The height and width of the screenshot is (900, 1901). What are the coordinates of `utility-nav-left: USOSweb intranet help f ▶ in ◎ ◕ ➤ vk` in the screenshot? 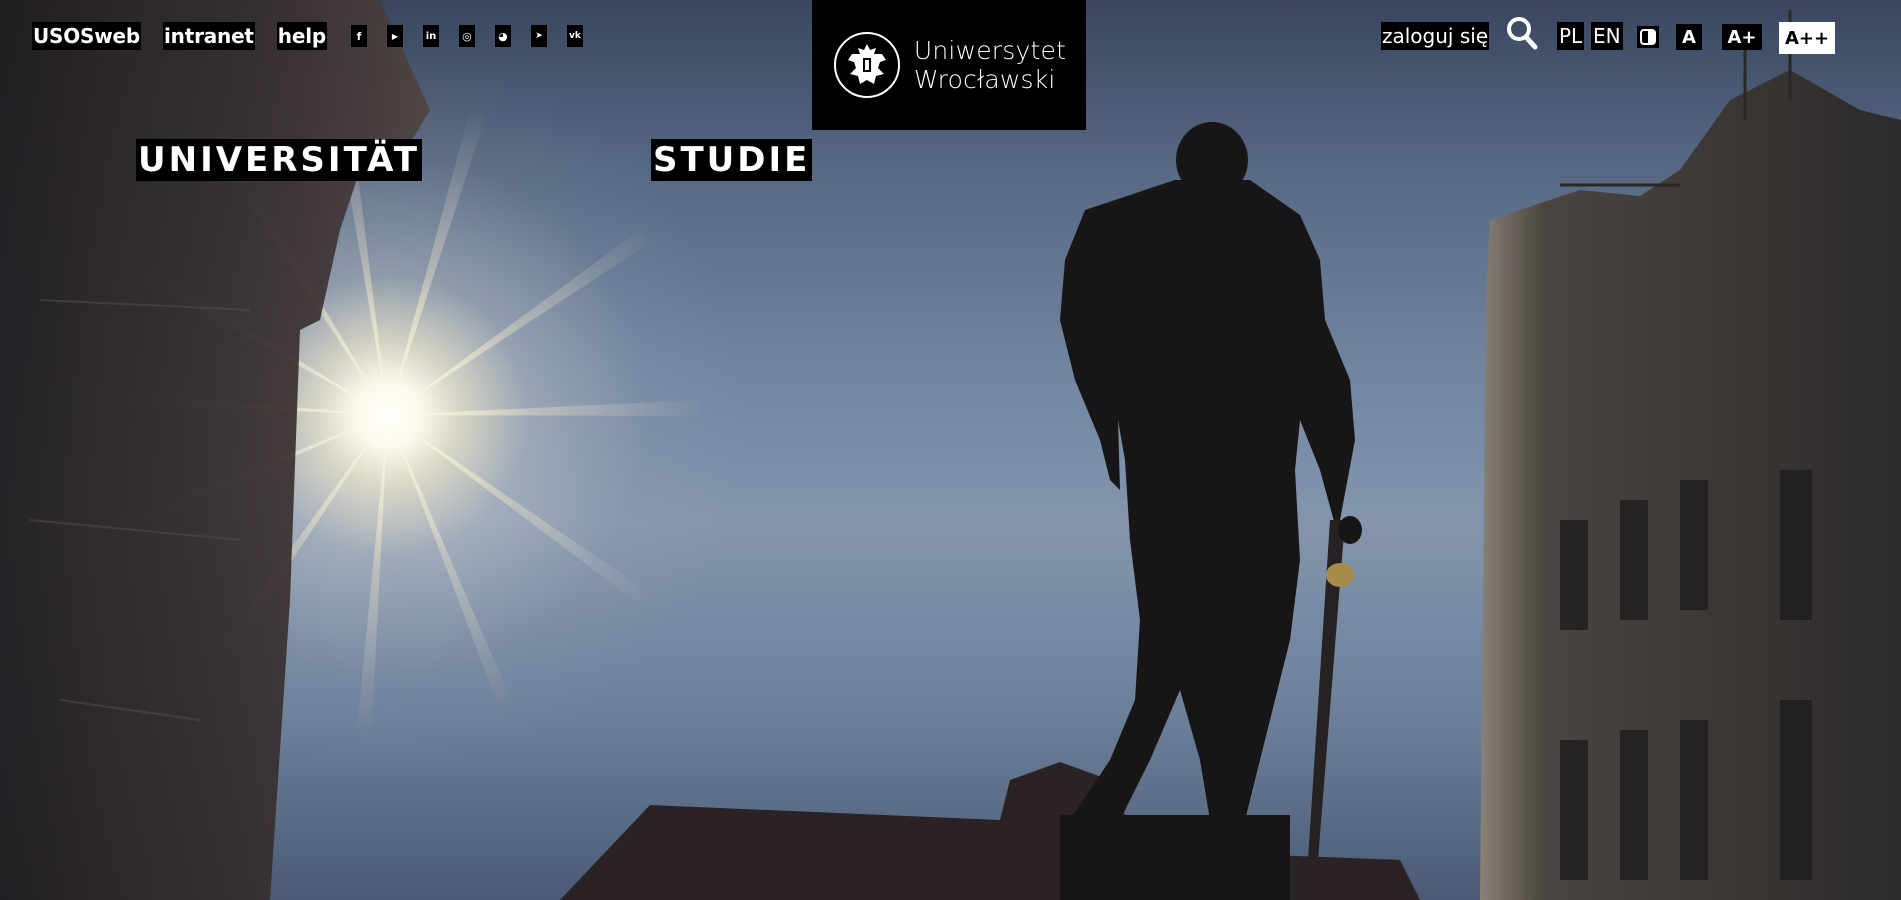 It's located at (317, 36).